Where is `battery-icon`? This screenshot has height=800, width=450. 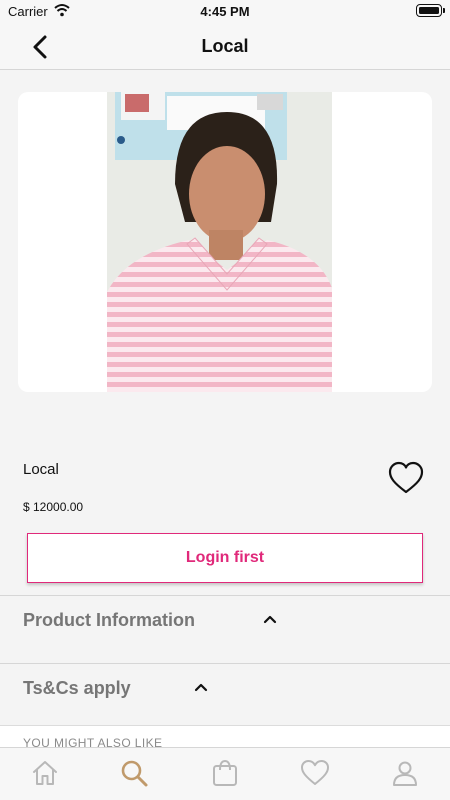
battery-icon is located at coordinates (430, 10).